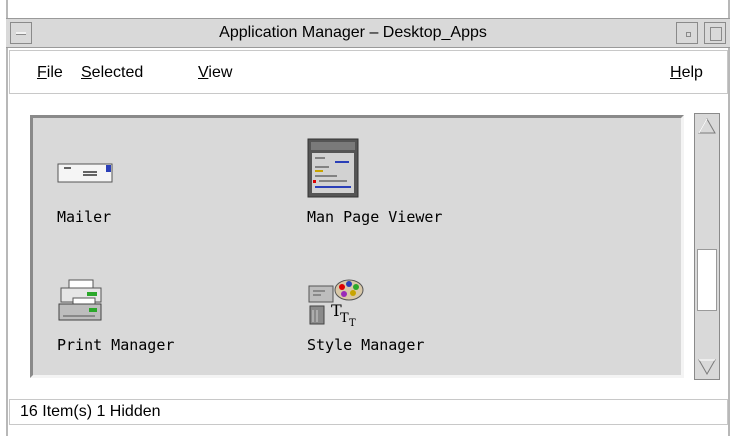 This screenshot has height=439, width=733. Describe the element at coordinates (366, 345) in the screenshot. I see `app-label-style-manager: Style Manager` at that location.